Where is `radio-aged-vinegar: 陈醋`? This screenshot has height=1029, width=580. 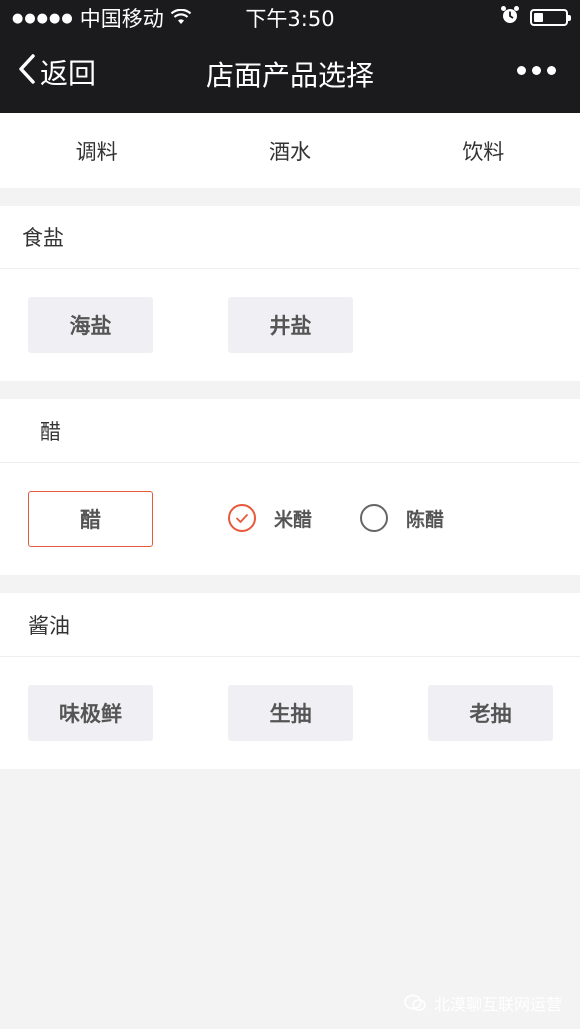 radio-aged-vinegar: 陈醋 is located at coordinates (402, 518).